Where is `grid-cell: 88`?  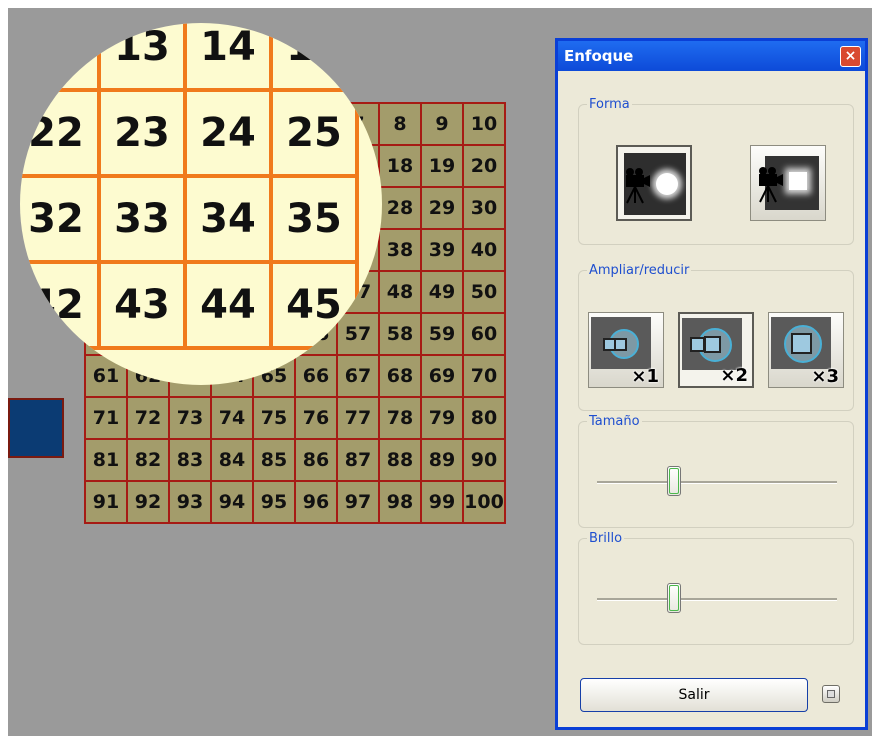
grid-cell: 88 is located at coordinates (400, 460).